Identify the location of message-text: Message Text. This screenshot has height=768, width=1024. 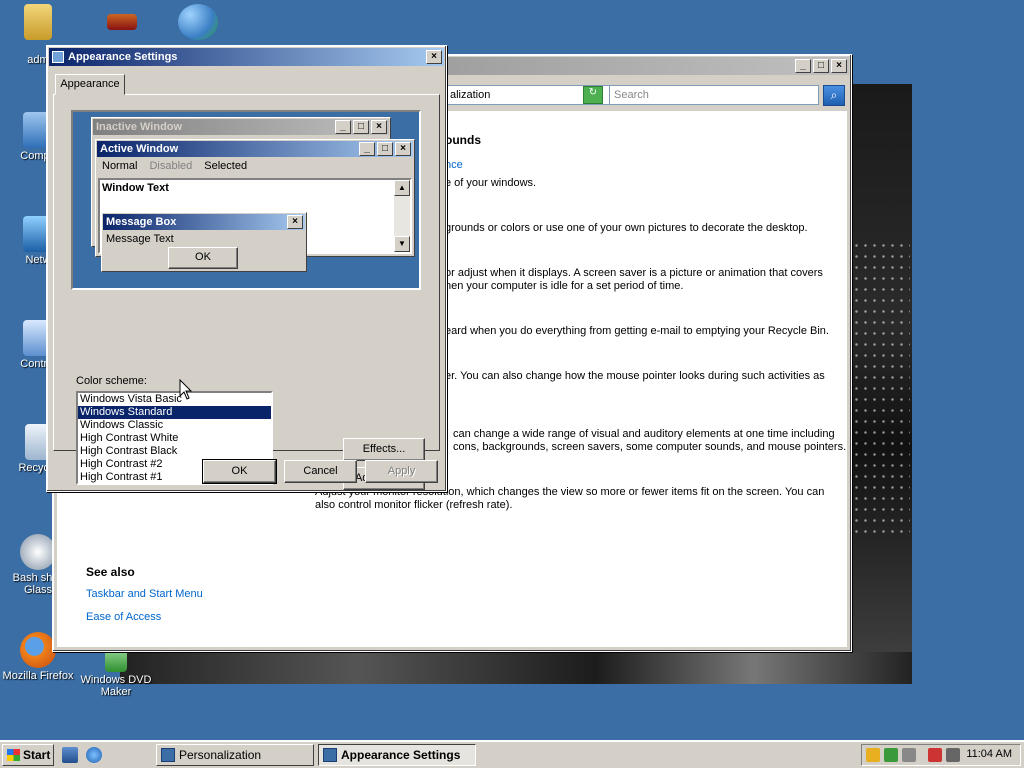
(140, 239).